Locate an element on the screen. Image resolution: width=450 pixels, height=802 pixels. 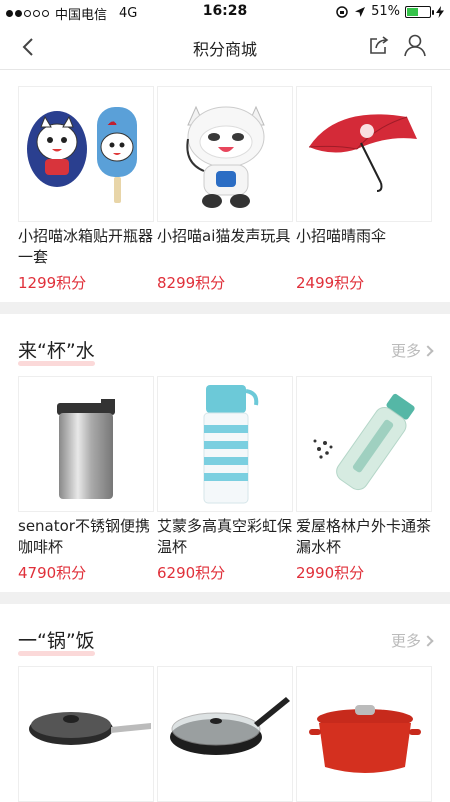
status-bar: 中国电信 4G 16:28 51% is located at coordinates (225, 12).